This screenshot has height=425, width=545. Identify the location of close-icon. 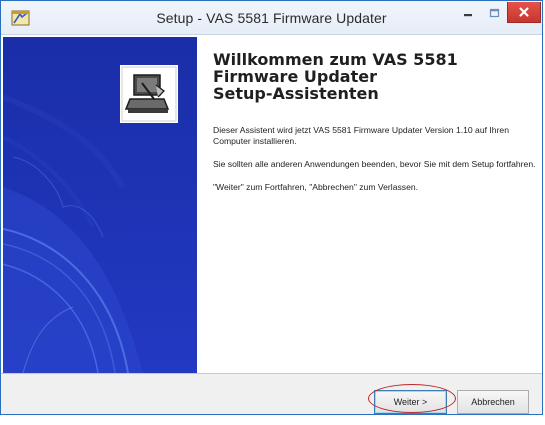
(524, 12).